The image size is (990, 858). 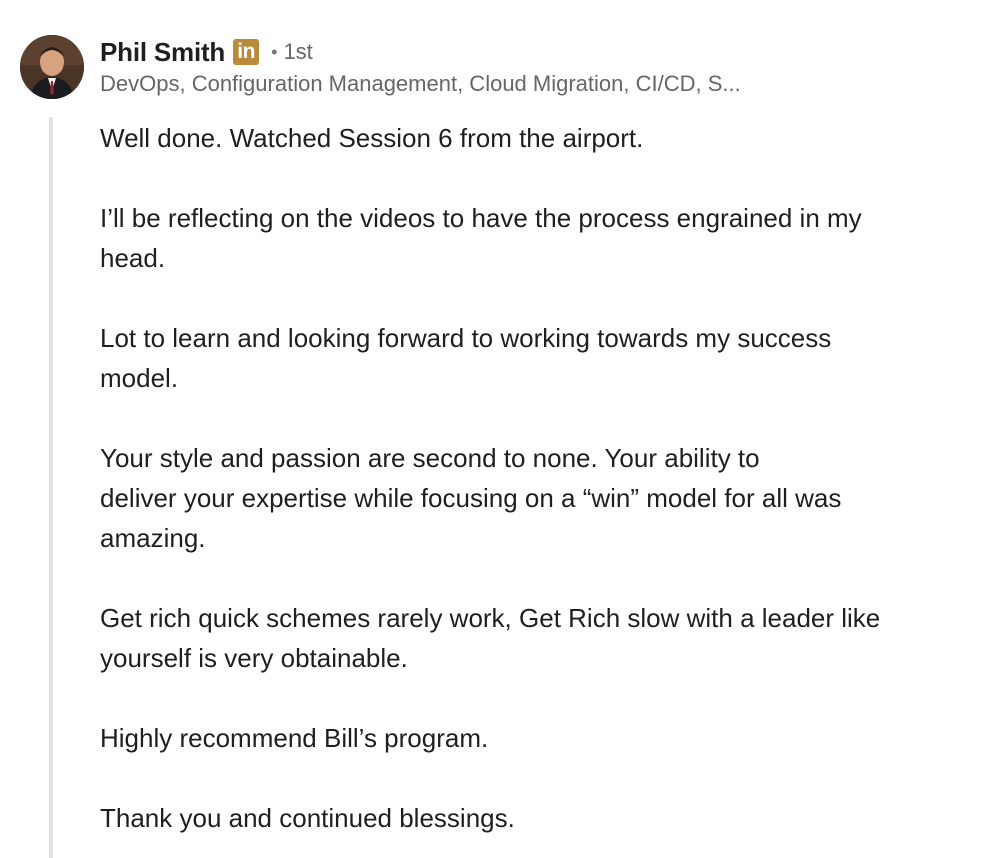 I want to click on avatar, so click(x=52, y=67).